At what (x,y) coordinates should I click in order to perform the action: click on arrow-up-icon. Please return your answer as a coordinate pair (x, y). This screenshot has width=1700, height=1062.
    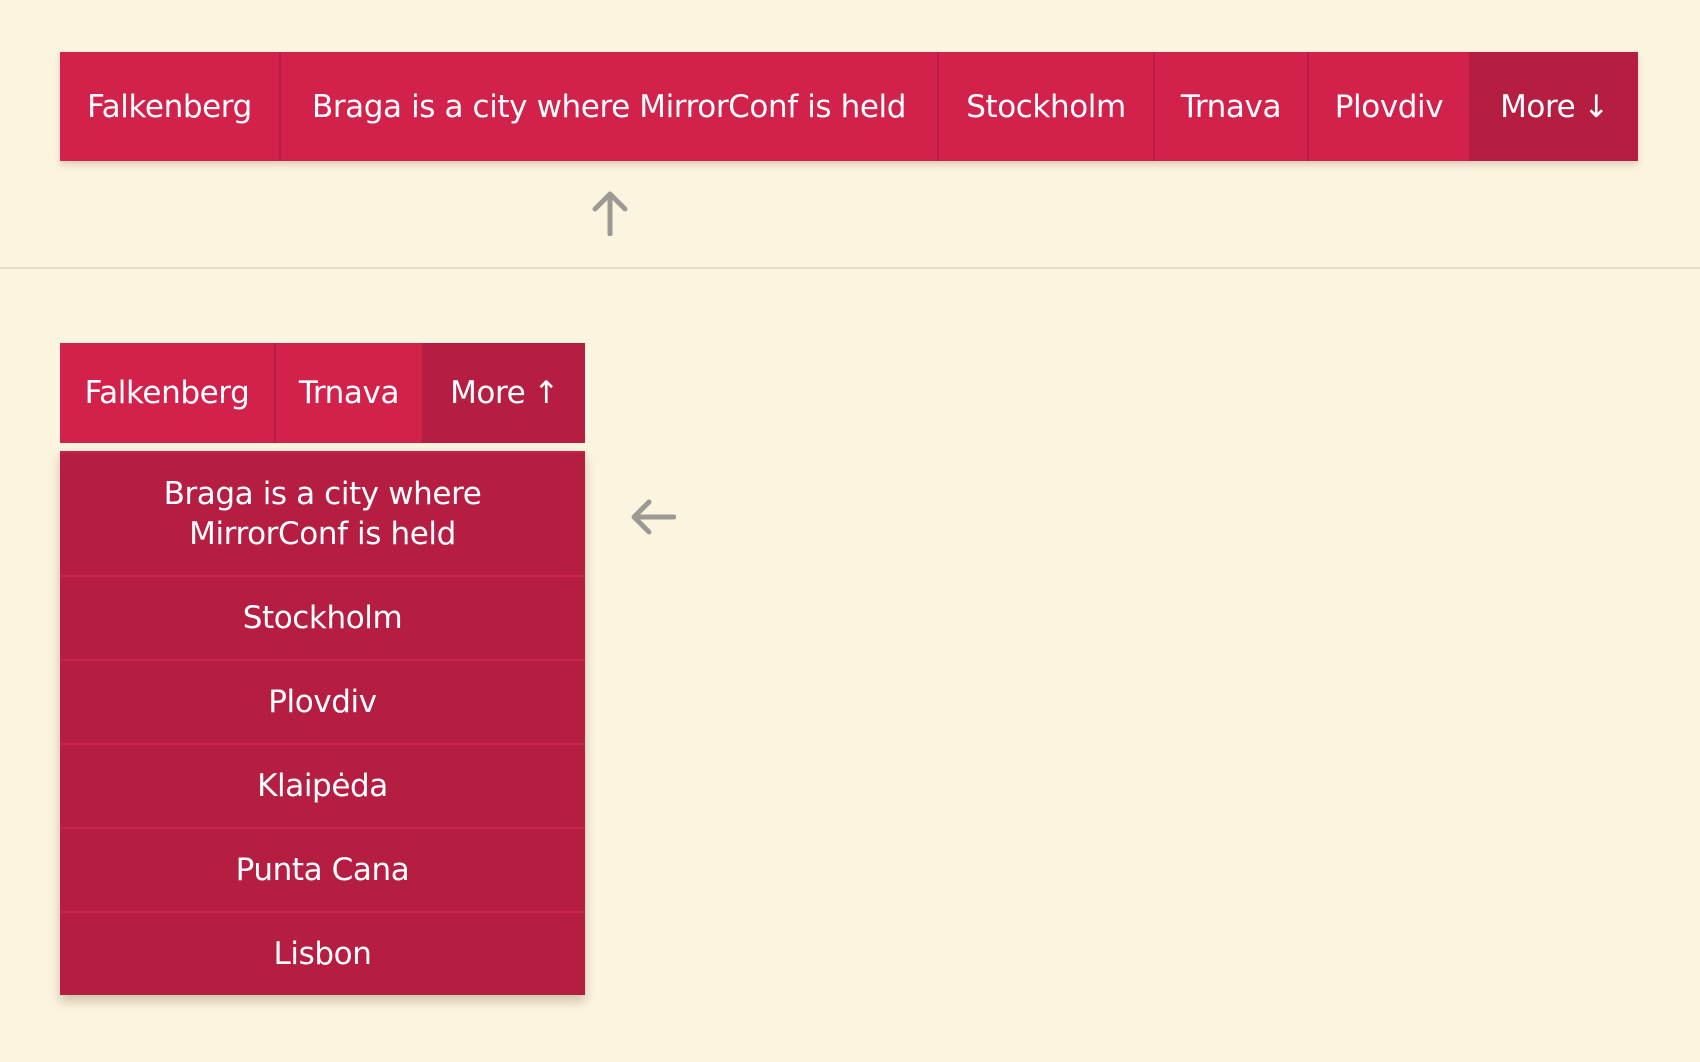
    Looking at the image, I should click on (610, 213).